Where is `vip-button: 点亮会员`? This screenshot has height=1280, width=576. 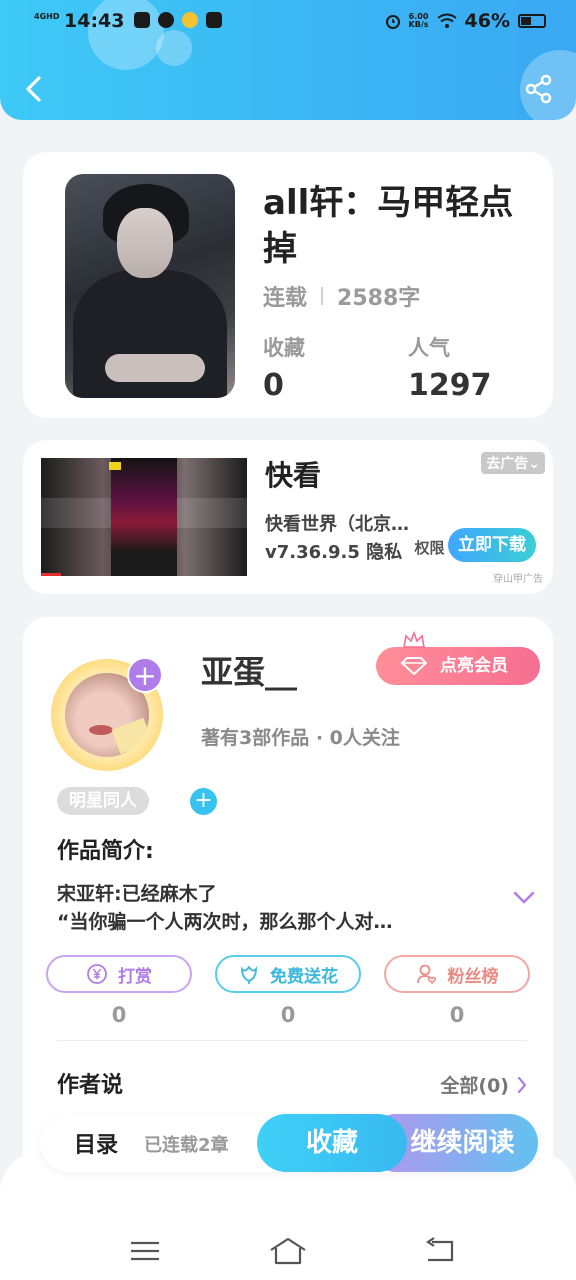
vip-button: 点亮会员 is located at coordinates (458, 658).